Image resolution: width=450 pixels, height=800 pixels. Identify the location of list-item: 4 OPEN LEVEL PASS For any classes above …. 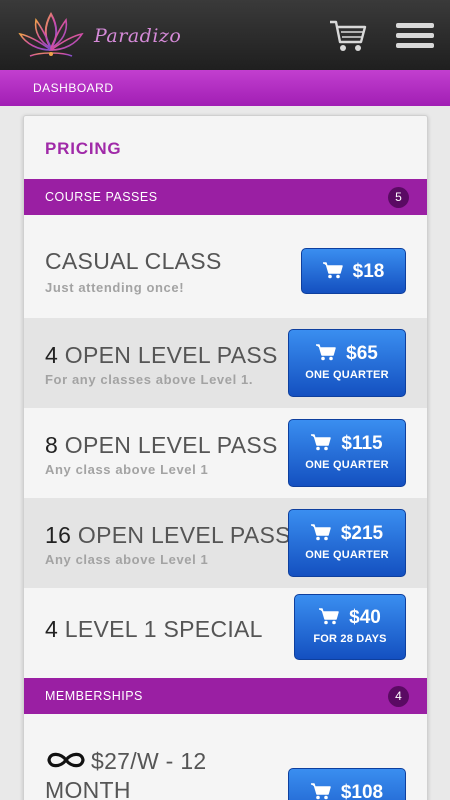
(225, 363).